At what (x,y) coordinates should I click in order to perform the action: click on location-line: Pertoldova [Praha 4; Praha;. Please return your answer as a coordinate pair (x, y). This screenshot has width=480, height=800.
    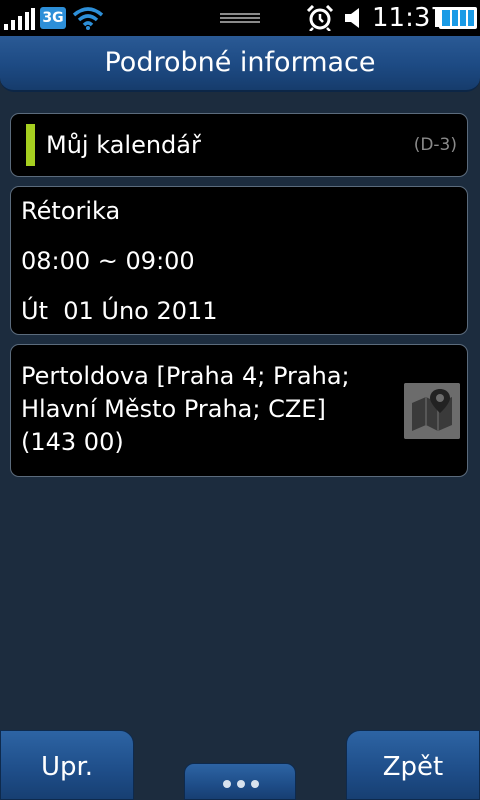
    Looking at the image, I should click on (185, 376).